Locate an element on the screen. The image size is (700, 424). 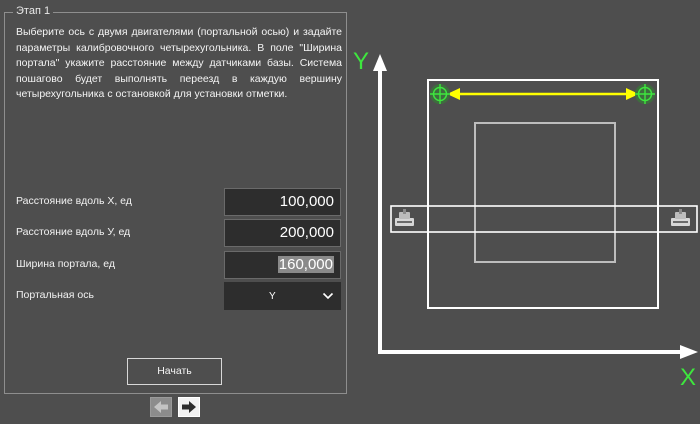
x-axis-arrowhead is located at coordinates (689, 352).